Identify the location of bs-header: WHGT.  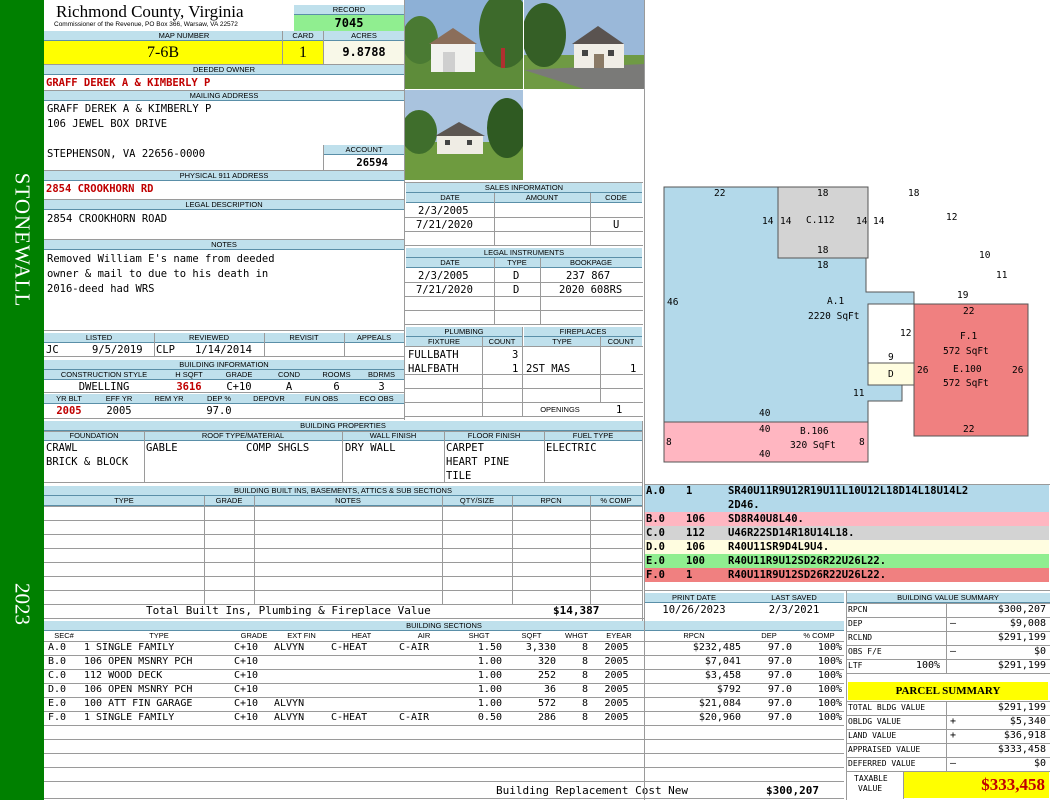
(576, 635).